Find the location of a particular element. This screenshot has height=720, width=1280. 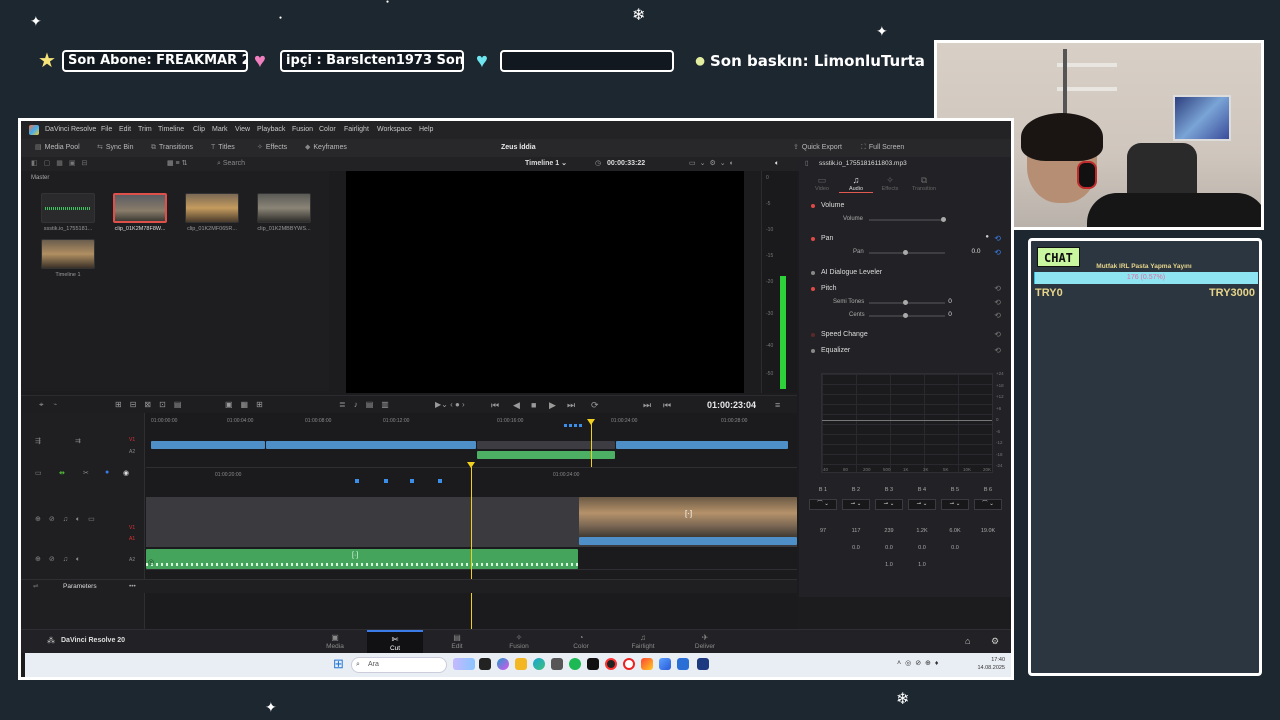

file-explorer-icon is located at coordinates (521, 664).